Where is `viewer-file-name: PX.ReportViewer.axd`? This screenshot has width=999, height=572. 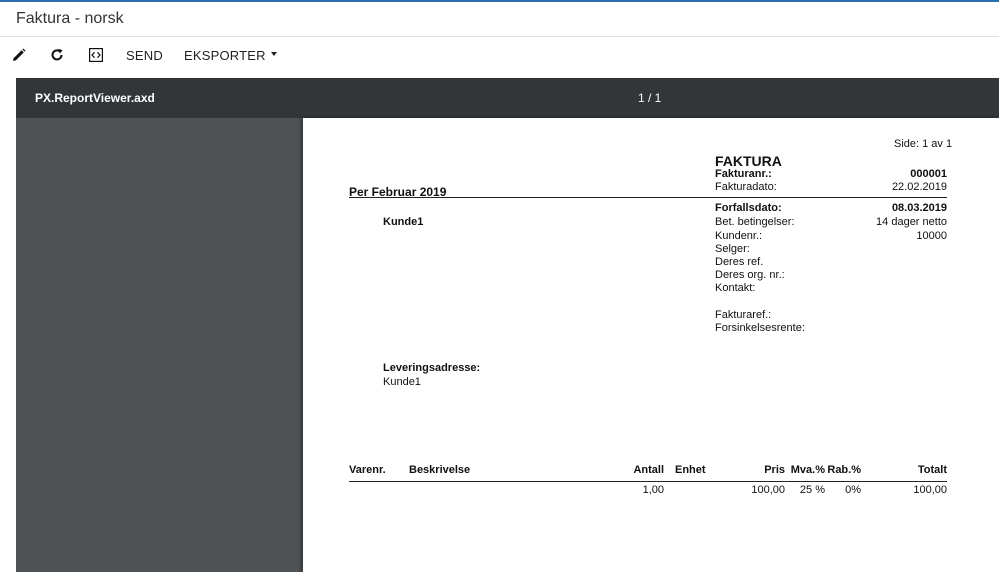
viewer-file-name: PX.ReportViewer.axd is located at coordinates (95, 98).